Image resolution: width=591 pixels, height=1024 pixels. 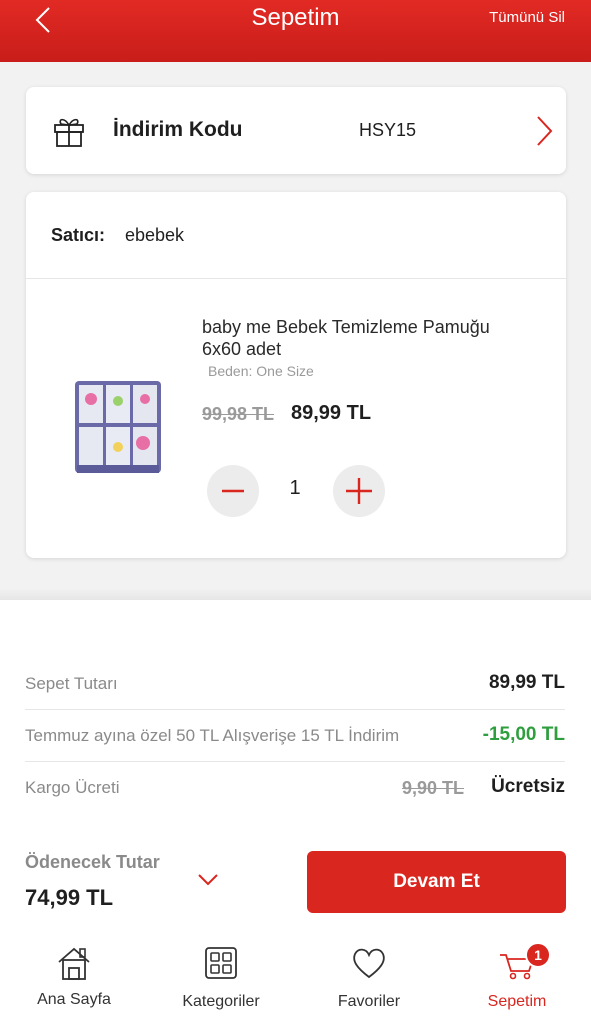 What do you see at coordinates (71, 683) in the screenshot?
I see `basket-total-label: Sepet Tutarı` at bounding box center [71, 683].